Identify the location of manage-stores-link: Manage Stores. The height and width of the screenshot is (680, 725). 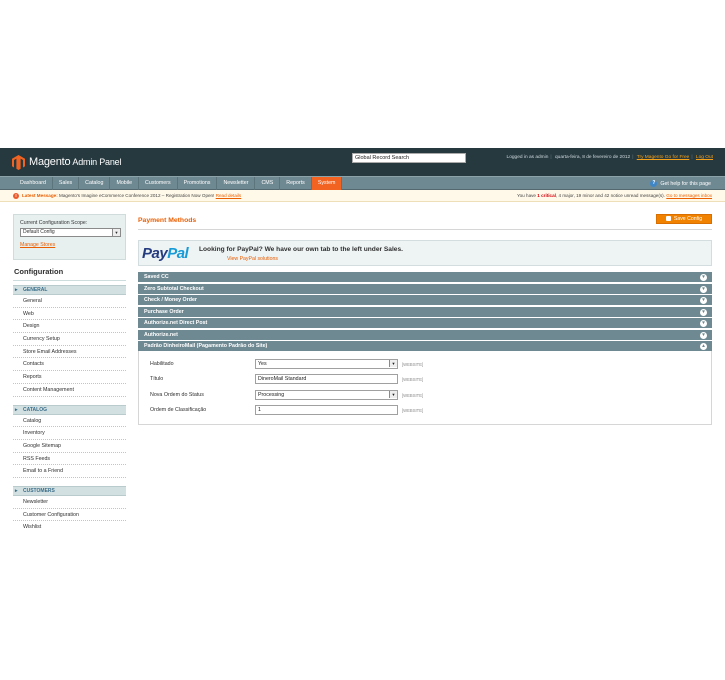
(69, 245).